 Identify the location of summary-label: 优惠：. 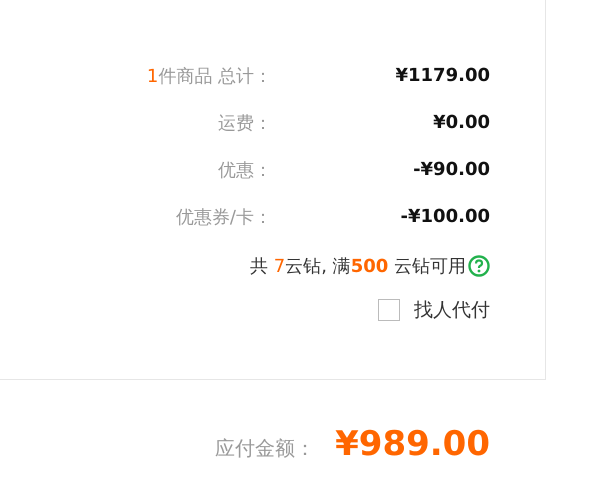
(244, 170).